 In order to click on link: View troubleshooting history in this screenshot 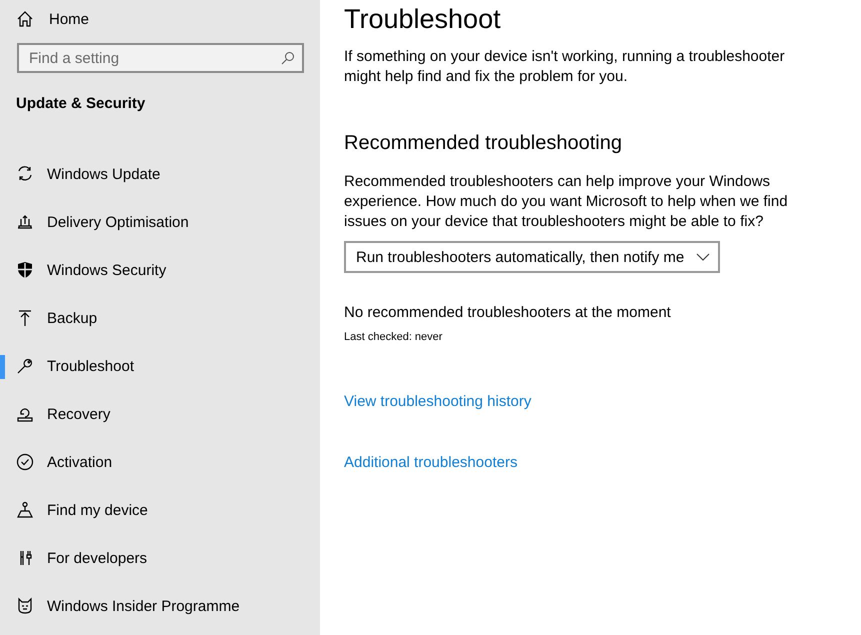, I will do `click(438, 401)`.